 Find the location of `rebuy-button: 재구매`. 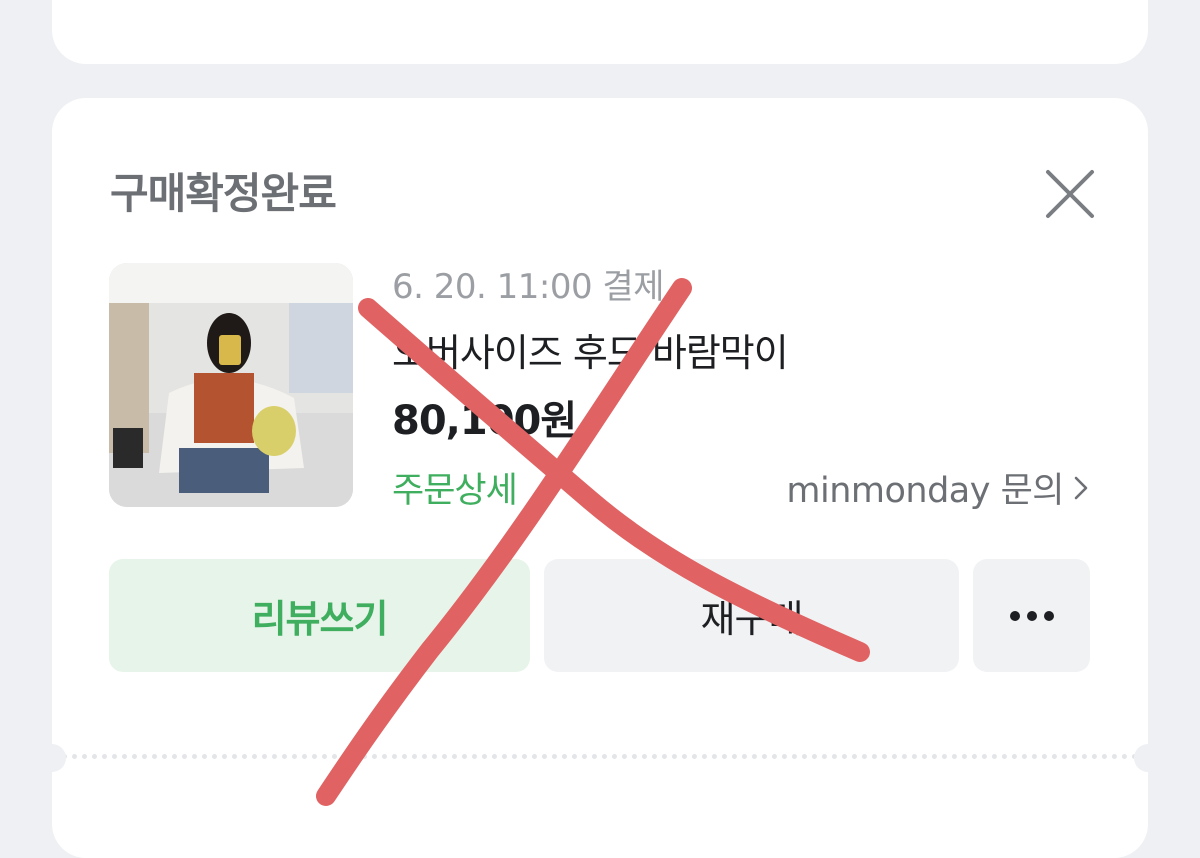

rebuy-button: 재구매 is located at coordinates (751, 615).